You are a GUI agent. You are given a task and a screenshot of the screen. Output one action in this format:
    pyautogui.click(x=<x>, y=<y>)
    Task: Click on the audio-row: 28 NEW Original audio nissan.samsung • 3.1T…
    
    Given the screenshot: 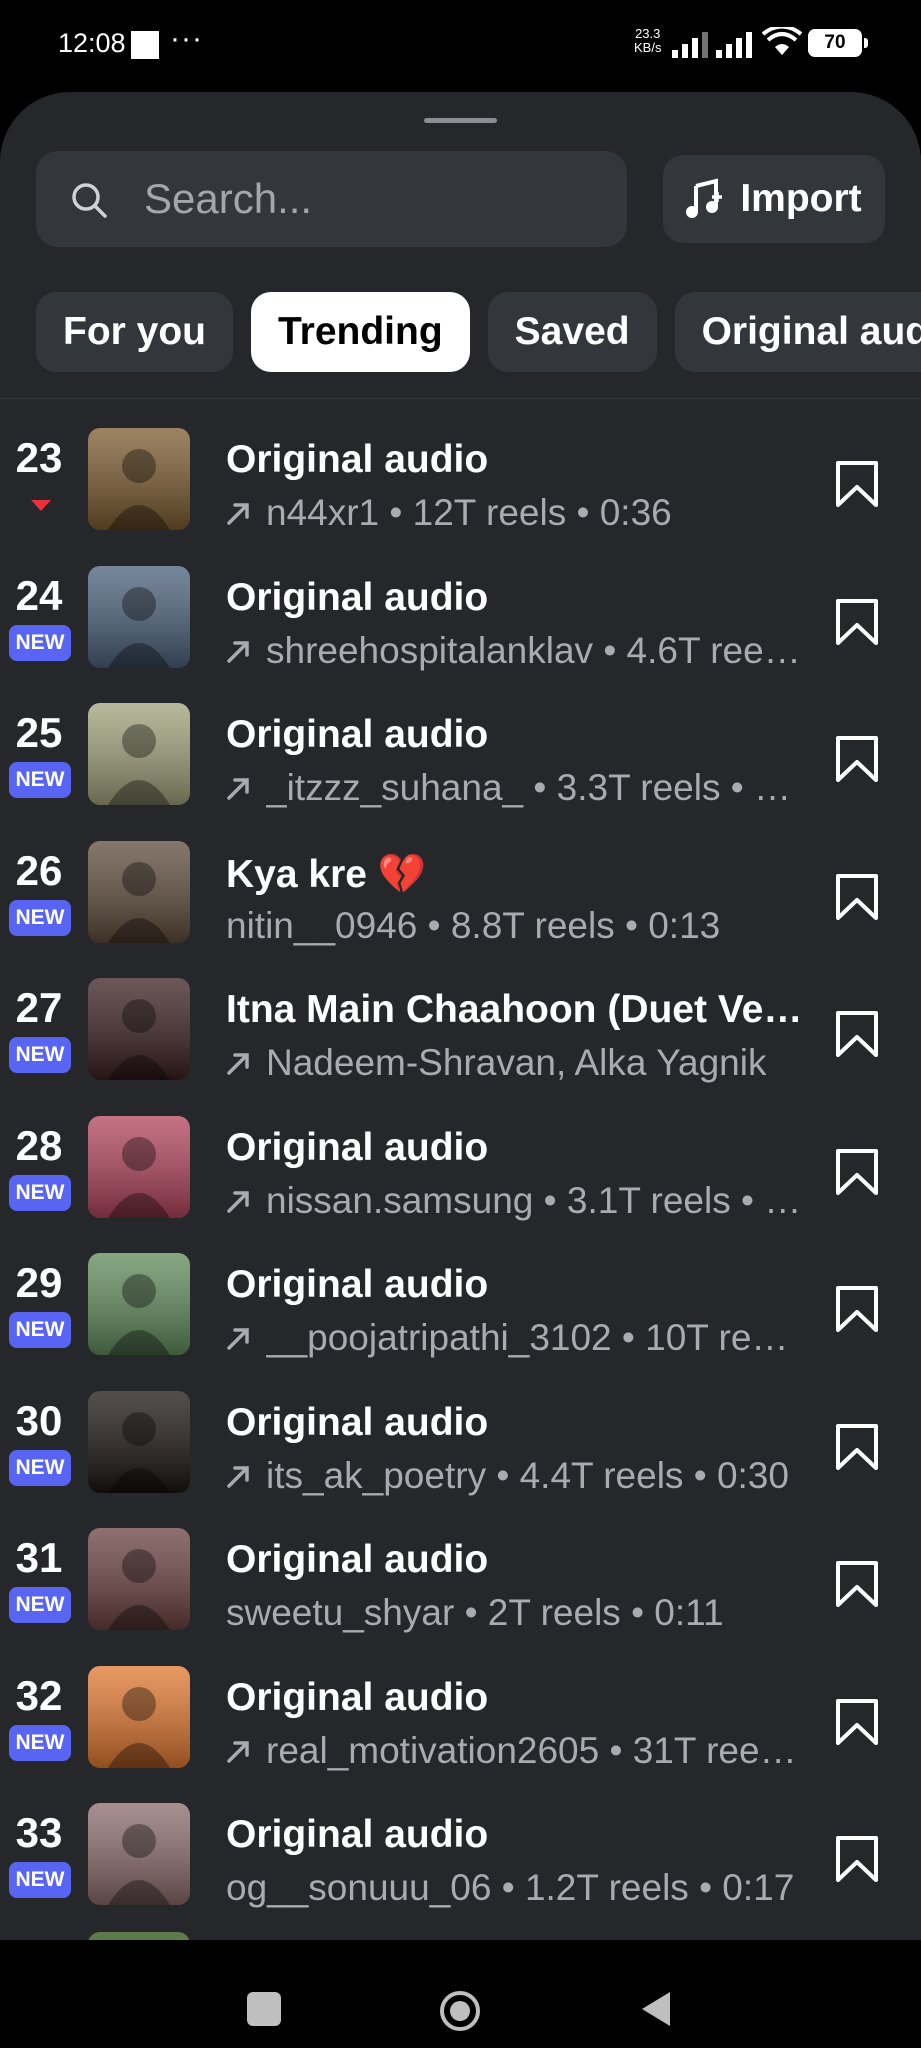 What is the action you would take?
    pyautogui.click(x=460, y=1167)
    